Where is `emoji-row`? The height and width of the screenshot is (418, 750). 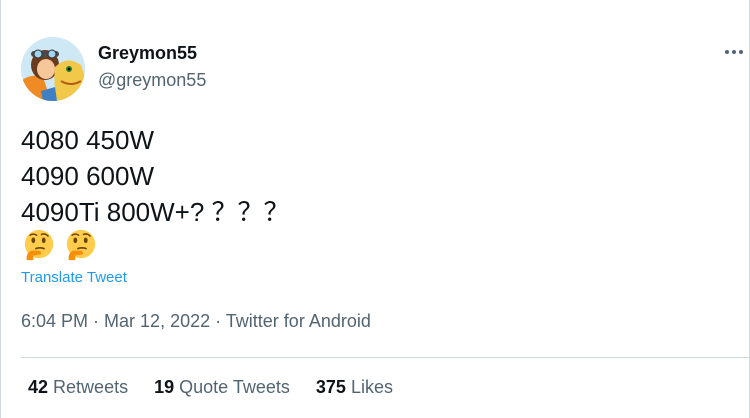 emoji-row is located at coordinates (60, 245).